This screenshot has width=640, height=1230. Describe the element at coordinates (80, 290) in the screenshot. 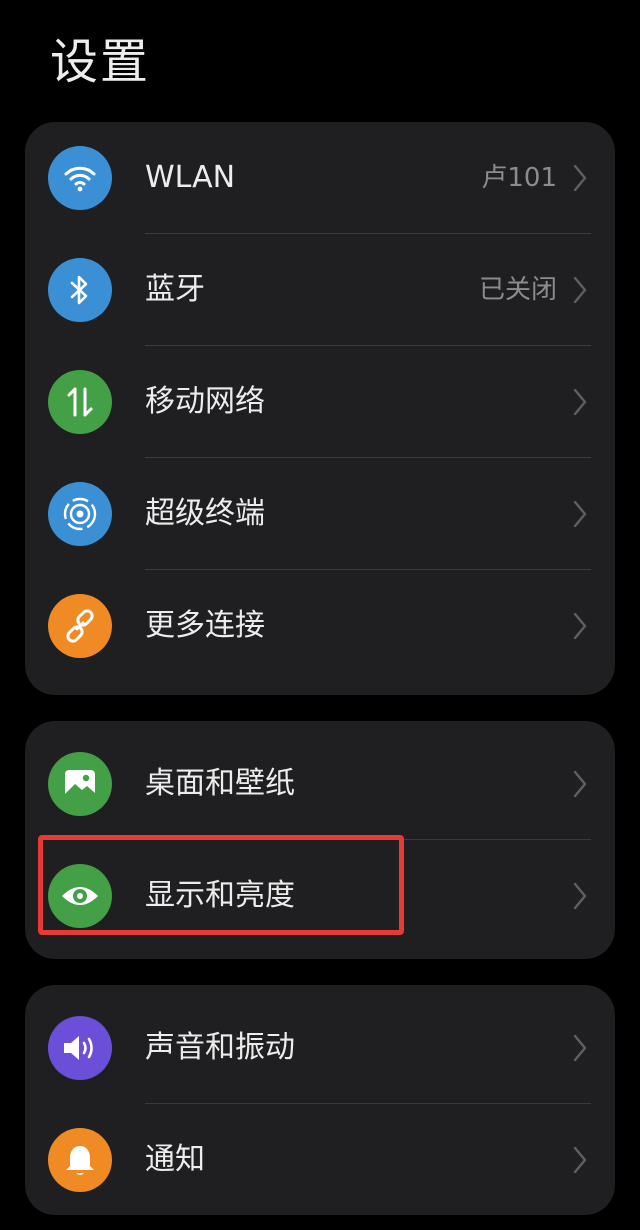

I see `bluetooth-icon` at that location.